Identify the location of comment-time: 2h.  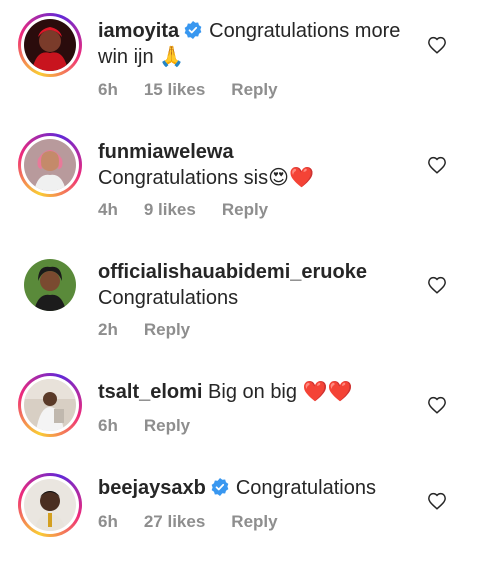
(108, 329).